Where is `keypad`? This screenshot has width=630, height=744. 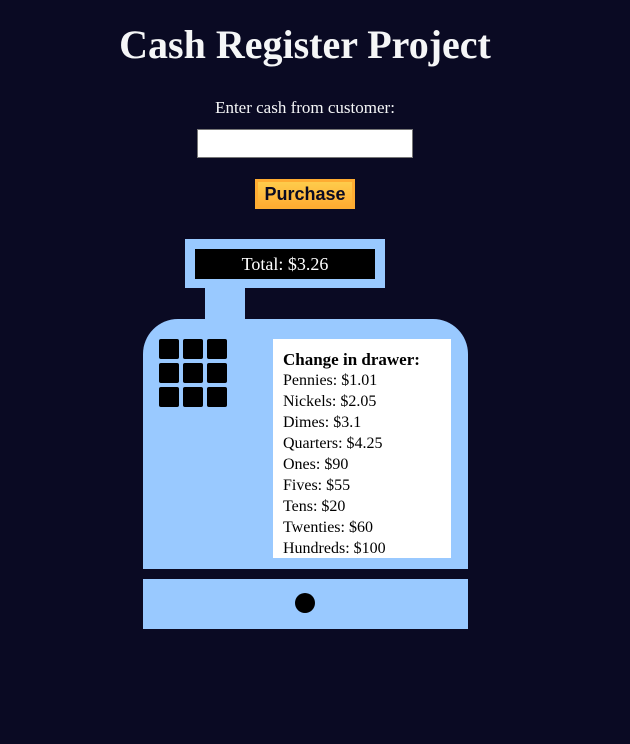 keypad is located at coordinates (193, 373).